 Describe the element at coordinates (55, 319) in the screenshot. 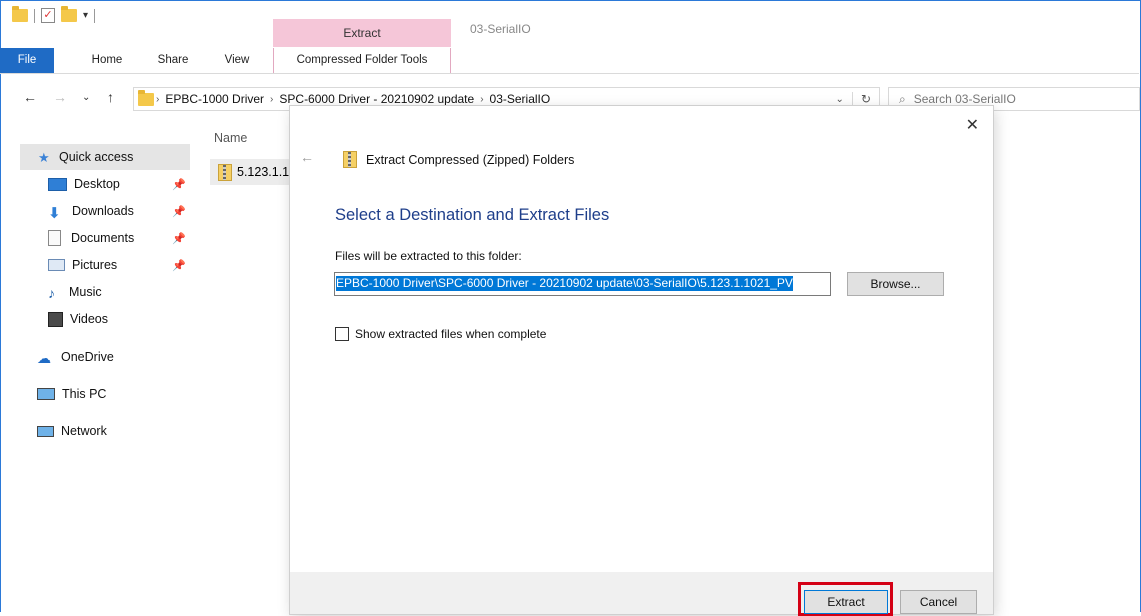

I see `videos-icon` at that location.